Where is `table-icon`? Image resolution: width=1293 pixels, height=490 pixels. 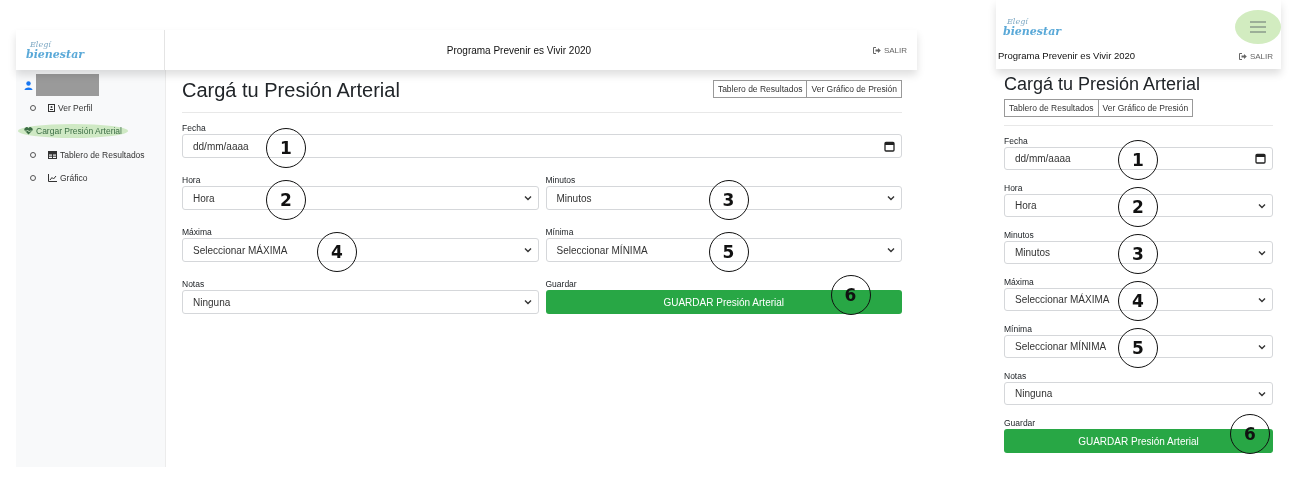
table-icon is located at coordinates (52, 154).